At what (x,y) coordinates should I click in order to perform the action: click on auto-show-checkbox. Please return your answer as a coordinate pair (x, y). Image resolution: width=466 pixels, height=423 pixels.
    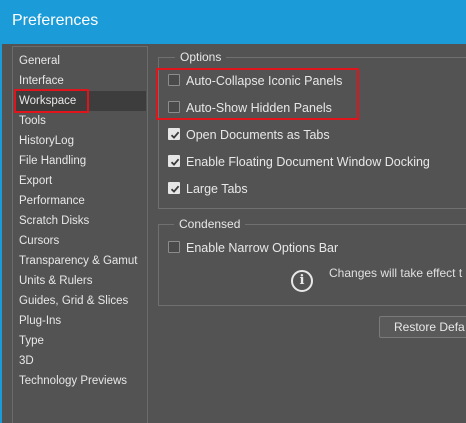
    Looking at the image, I should click on (174, 107).